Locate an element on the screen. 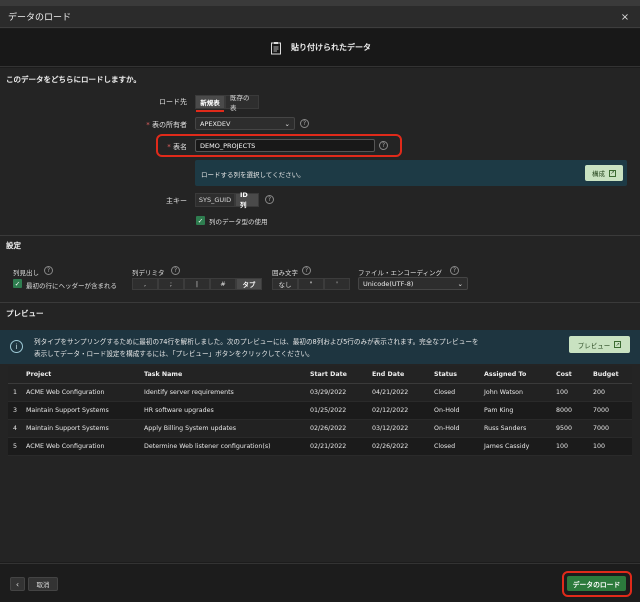 This screenshot has height=602, width=640. table-cell: ACME Web Configuration is located at coordinates (81, 392).